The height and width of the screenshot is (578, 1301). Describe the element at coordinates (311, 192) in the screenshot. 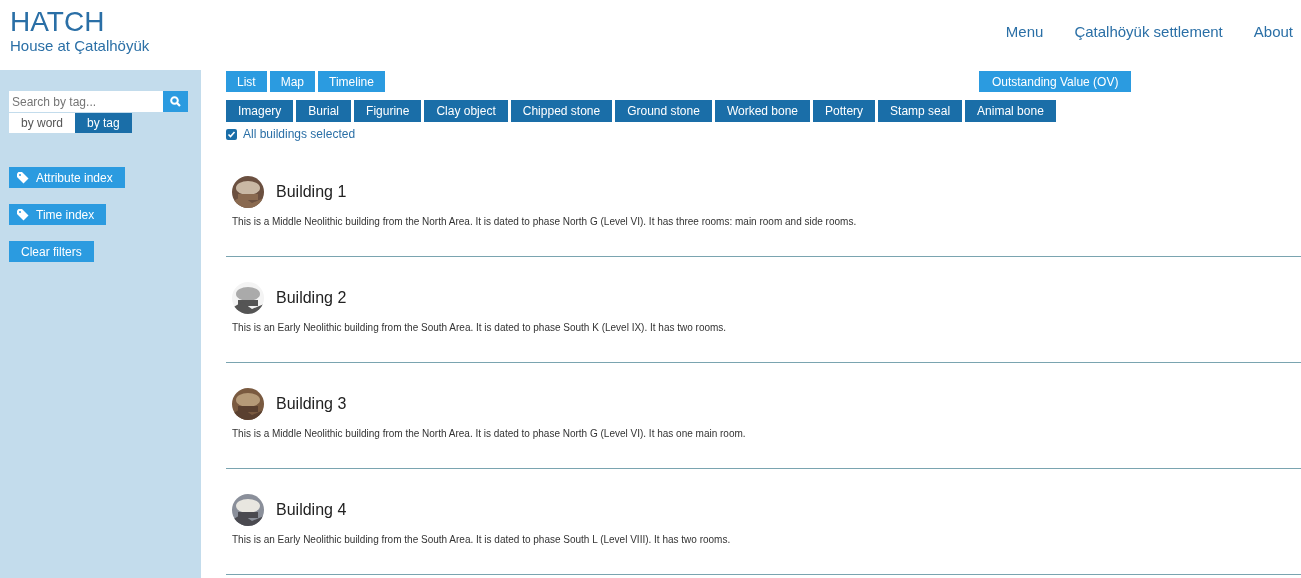

I see `building-title: Building 1` at that location.